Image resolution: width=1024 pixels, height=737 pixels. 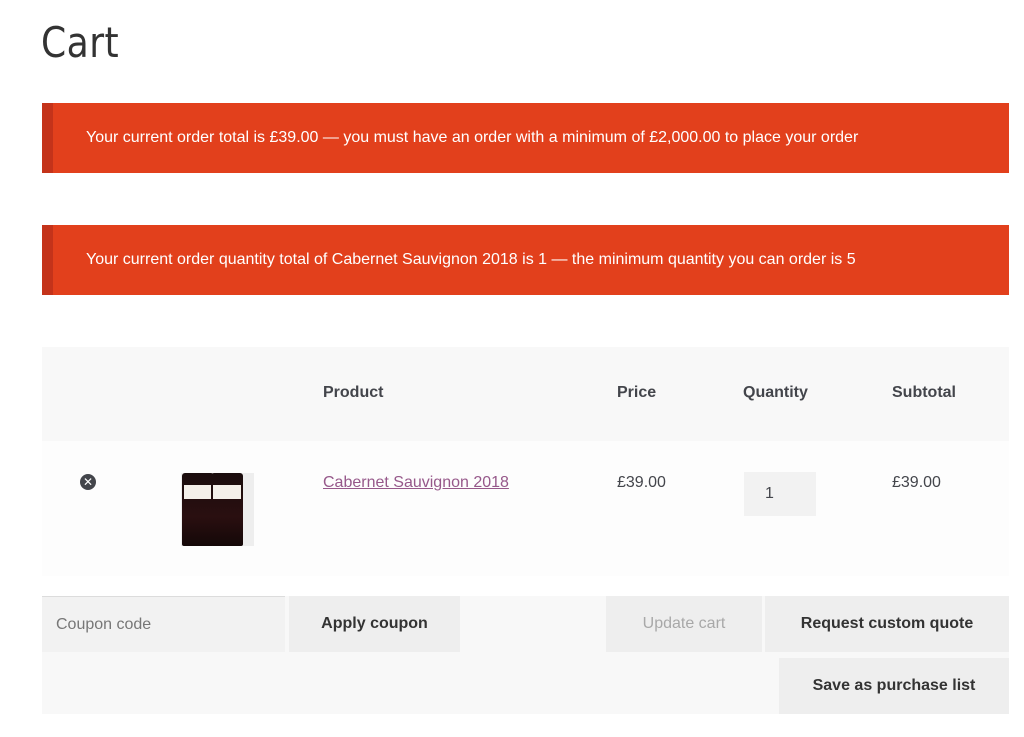 I want to click on product-price: £39.00, so click(x=641, y=482).